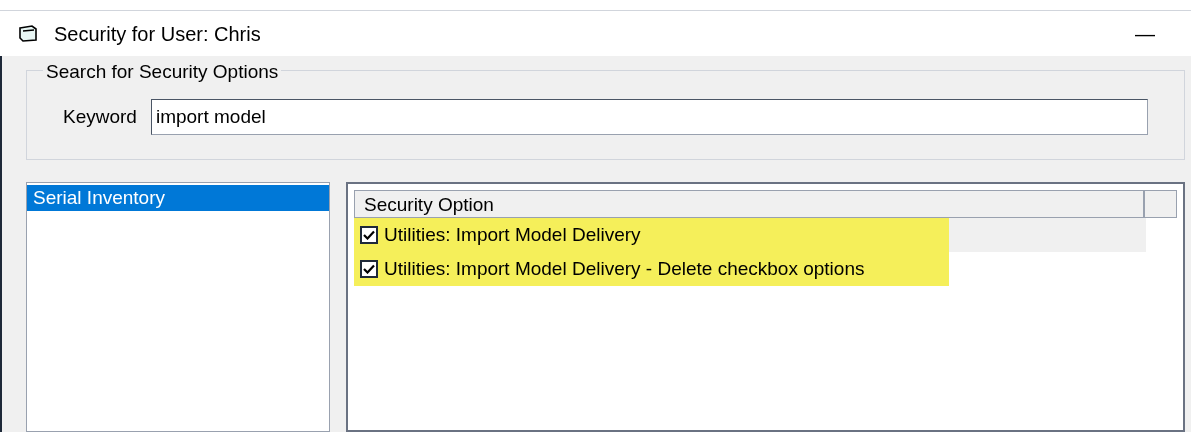 The width and height of the screenshot is (1191, 432). I want to click on option-label: Utilities: Import Model Delivery - Delete checkbox options, so click(624, 268).